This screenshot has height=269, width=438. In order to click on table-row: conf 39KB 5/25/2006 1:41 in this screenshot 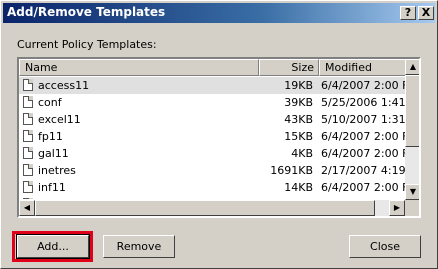, I will do `click(212, 102)`.